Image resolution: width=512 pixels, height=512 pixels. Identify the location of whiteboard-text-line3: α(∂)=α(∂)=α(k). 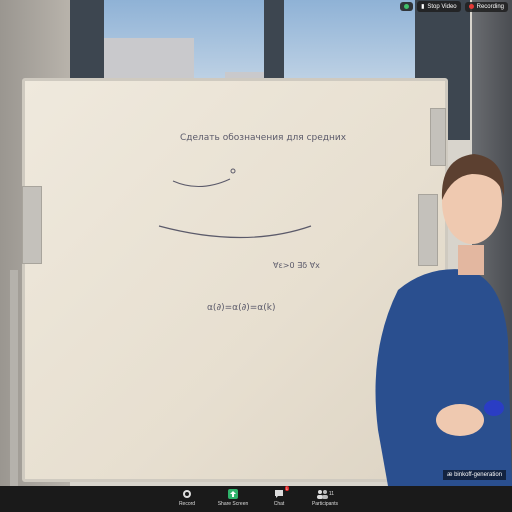
(241, 308).